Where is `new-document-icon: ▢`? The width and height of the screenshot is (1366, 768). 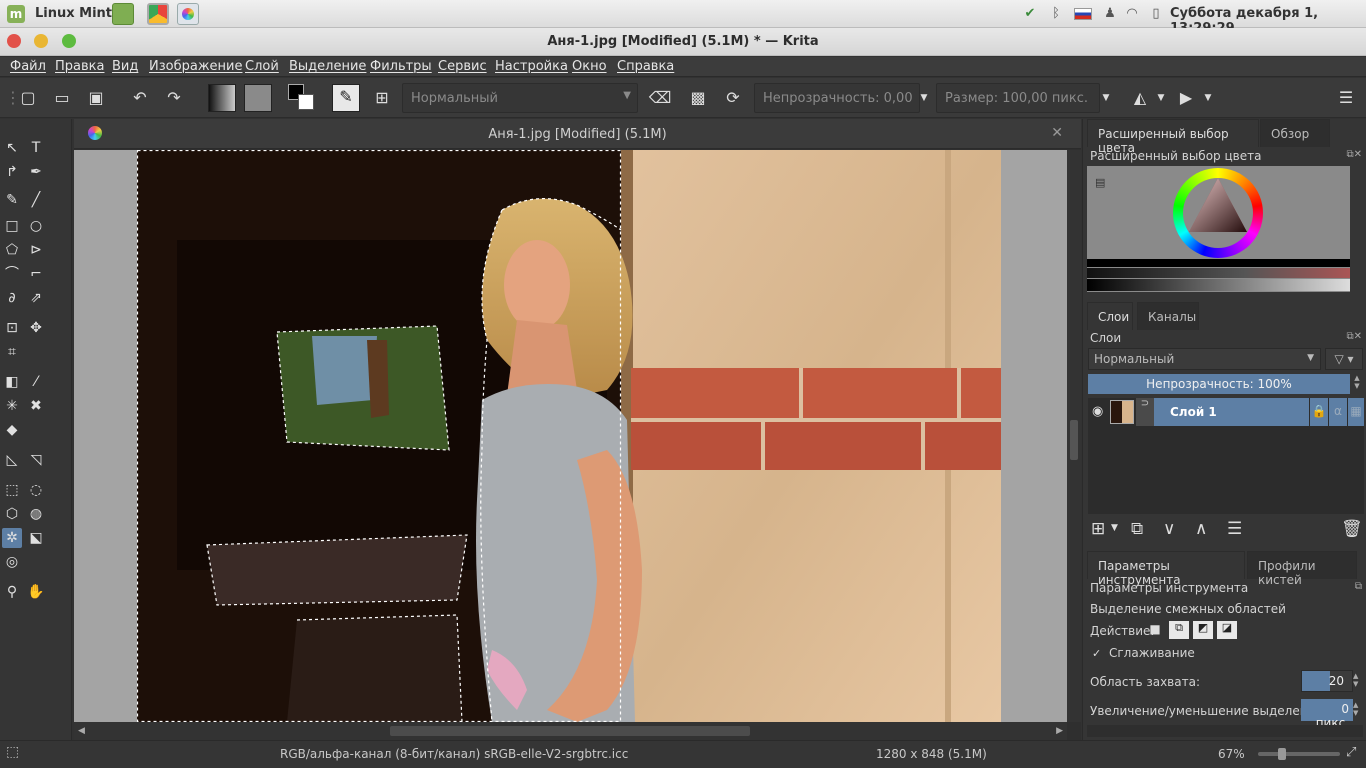 new-document-icon: ▢ is located at coordinates (28, 98).